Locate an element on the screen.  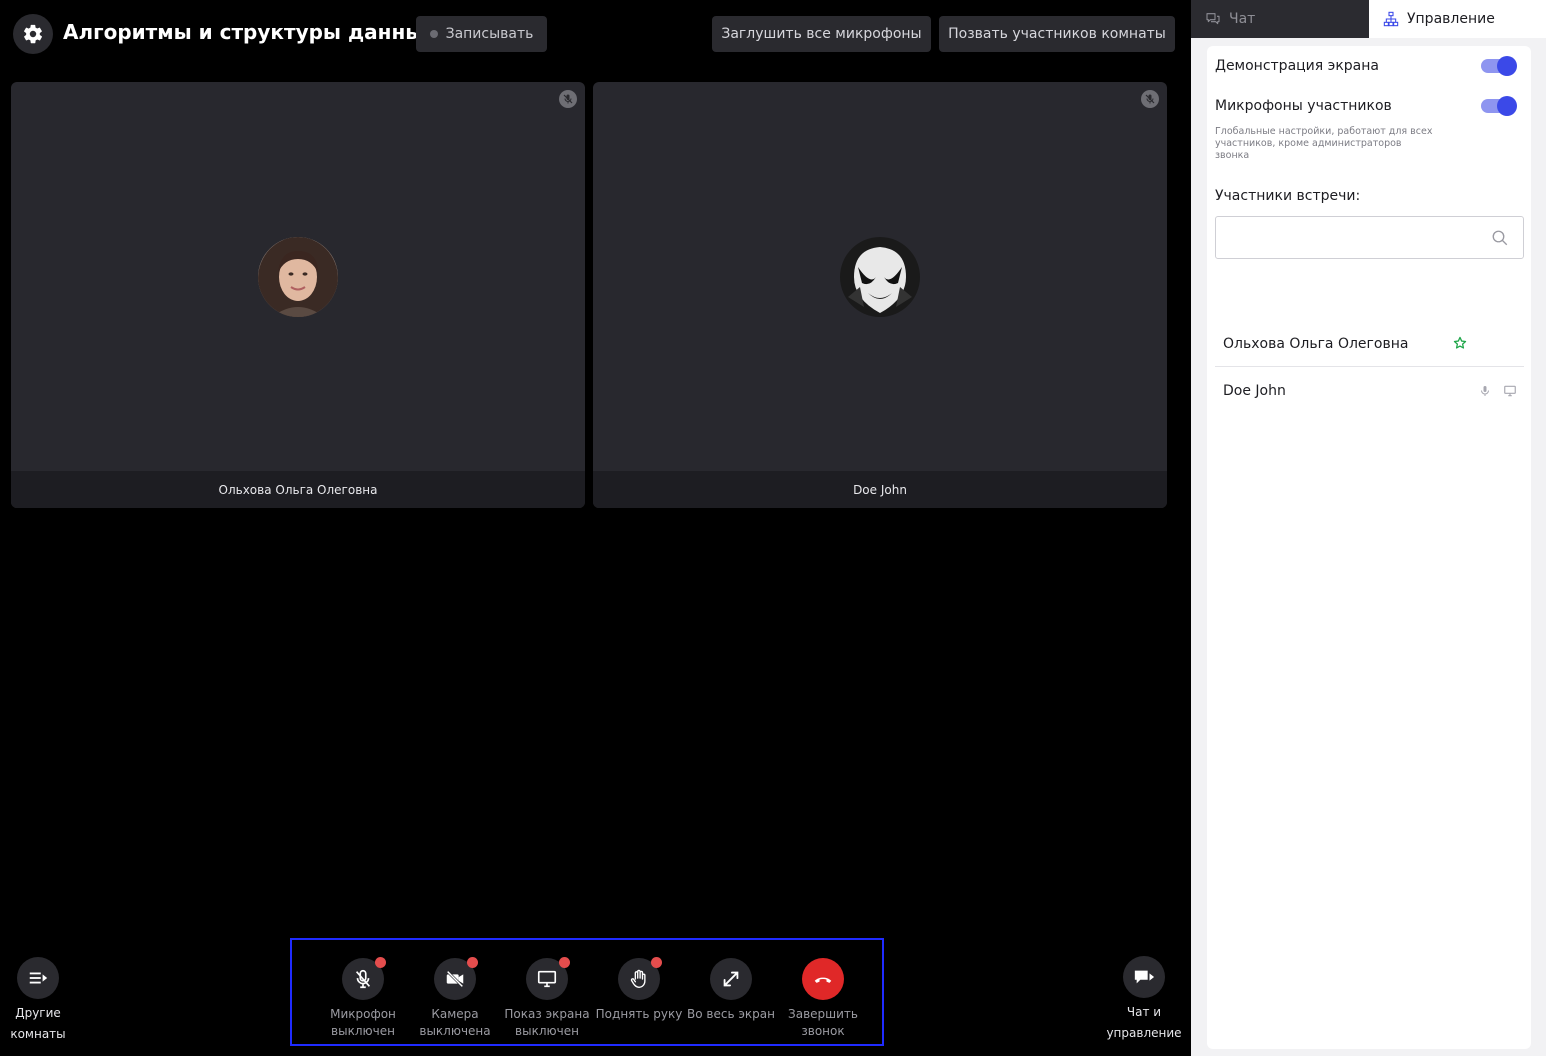
record-dot-icon is located at coordinates (433, 34).